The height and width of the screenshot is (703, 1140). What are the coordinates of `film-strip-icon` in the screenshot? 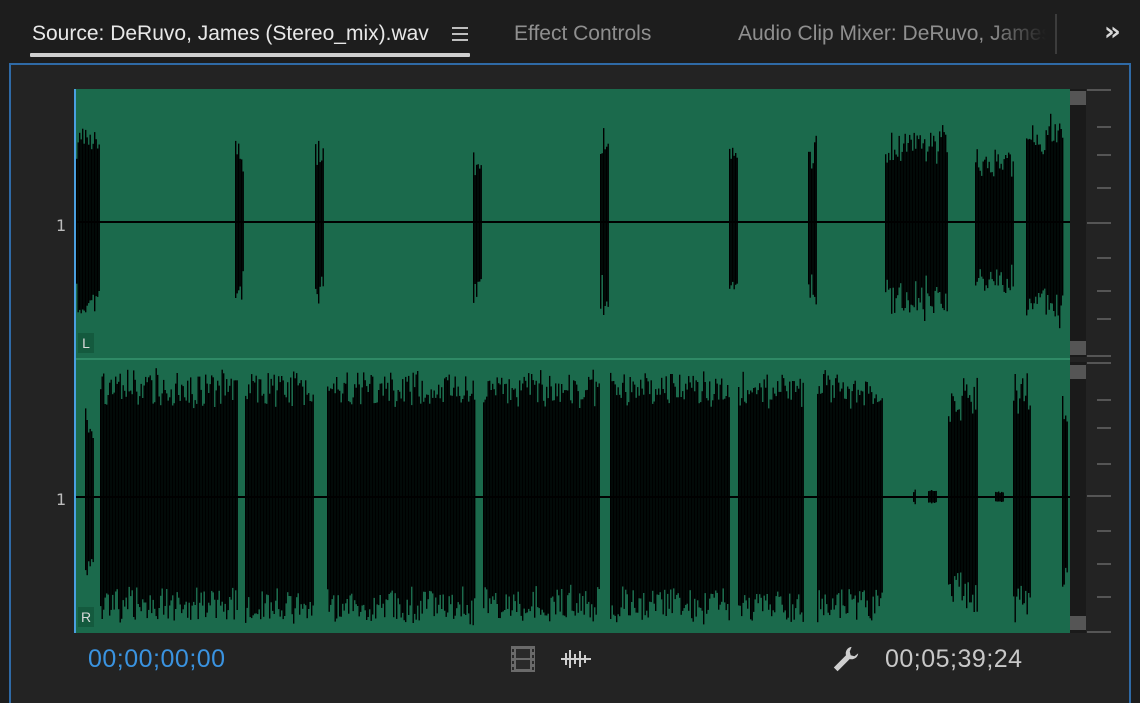 It's located at (524, 659).